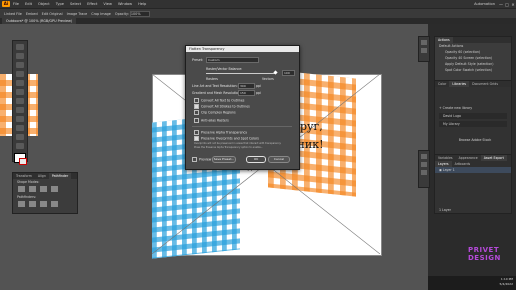  I want to click on gradient-label: Gradient and Mesh Resolution:, so click(217, 93).